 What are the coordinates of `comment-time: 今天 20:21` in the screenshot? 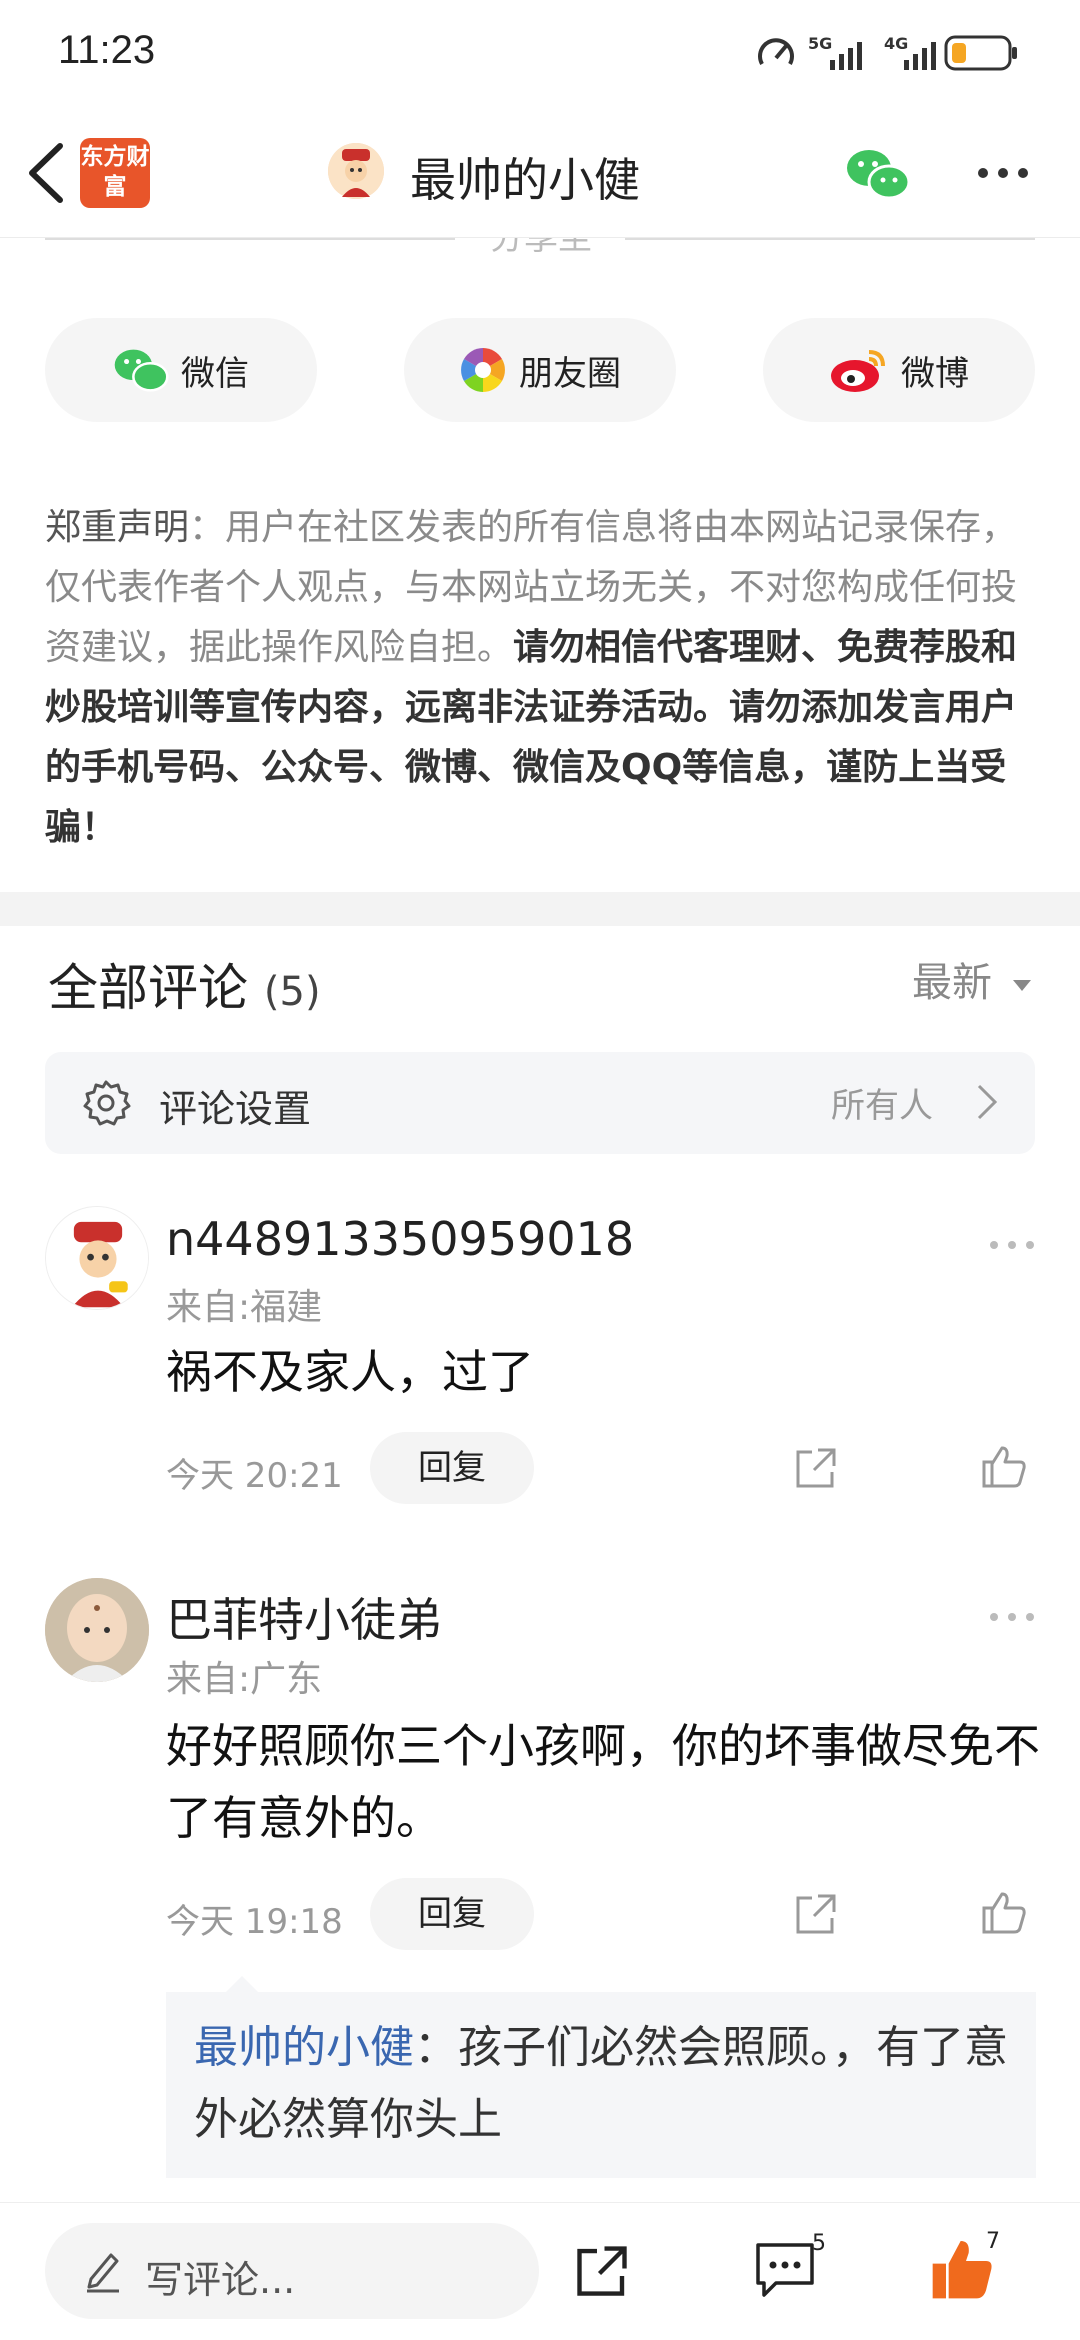 It's located at (254, 1476).